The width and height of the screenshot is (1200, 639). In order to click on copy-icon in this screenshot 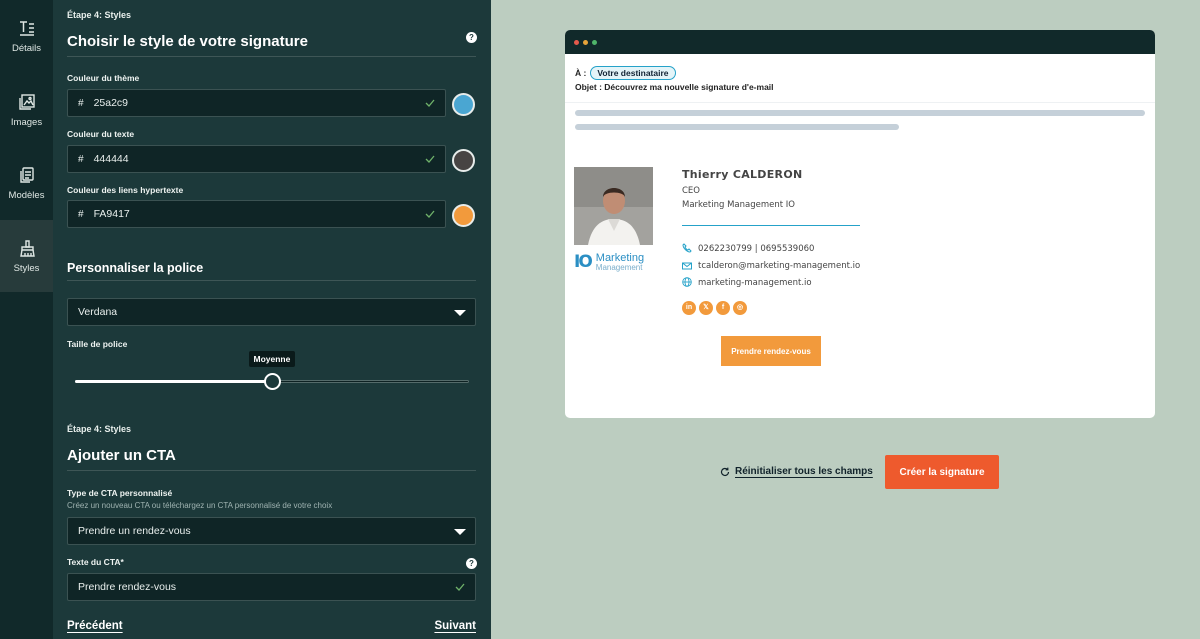, I will do `click(26, 174)`.